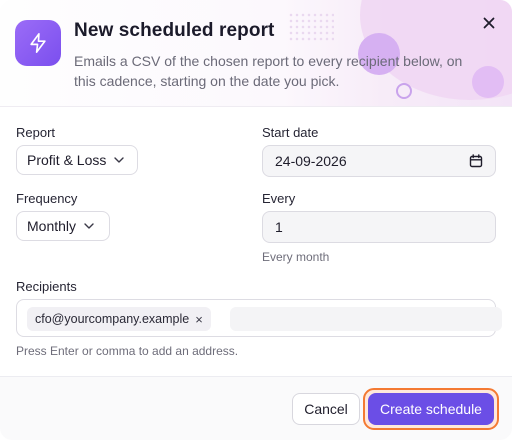  Describe the element at coordinates (379, 161) in the screenshot. I see `start-date-input: 24-09-2026` at that location.